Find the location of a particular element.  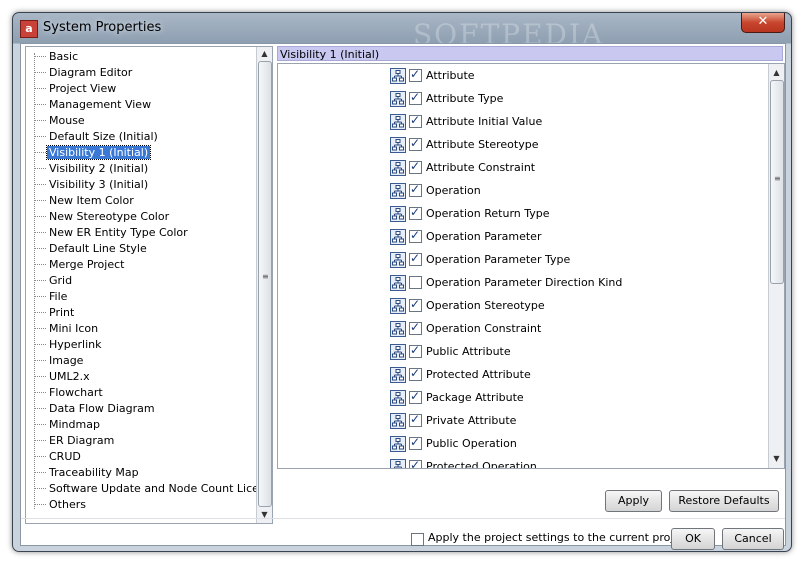

tree-item-label: File is located at coordinates (58, 296).